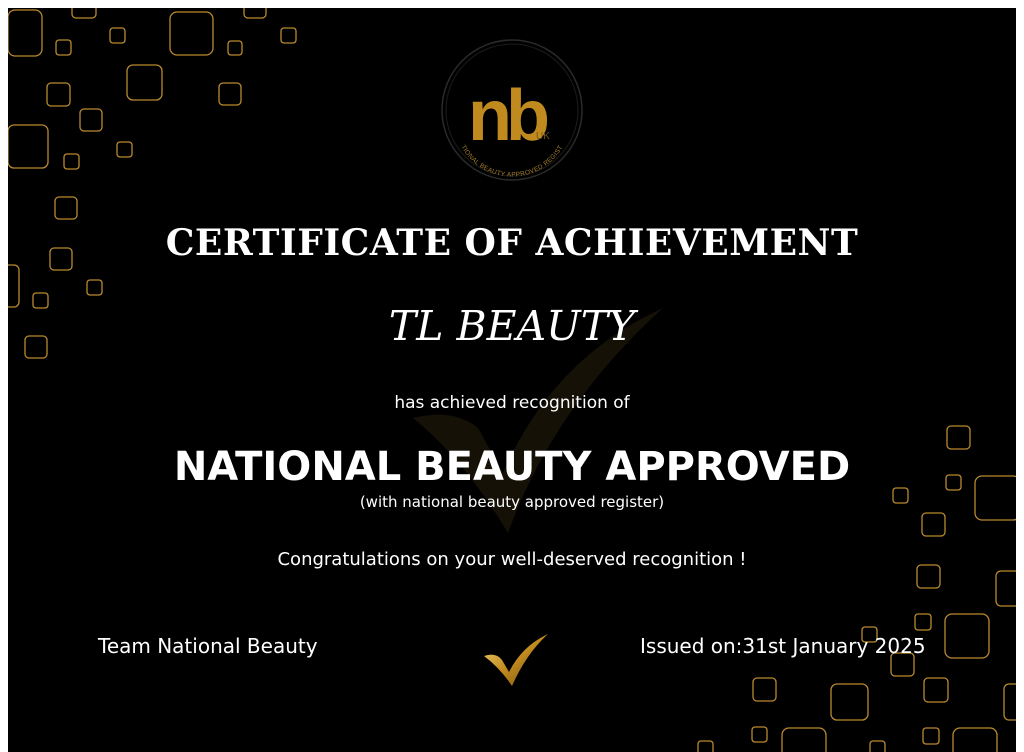 This screenshot has width=1024, height=752. I want to click on recognition-line: has achieved recognition of, so click(512, 403).